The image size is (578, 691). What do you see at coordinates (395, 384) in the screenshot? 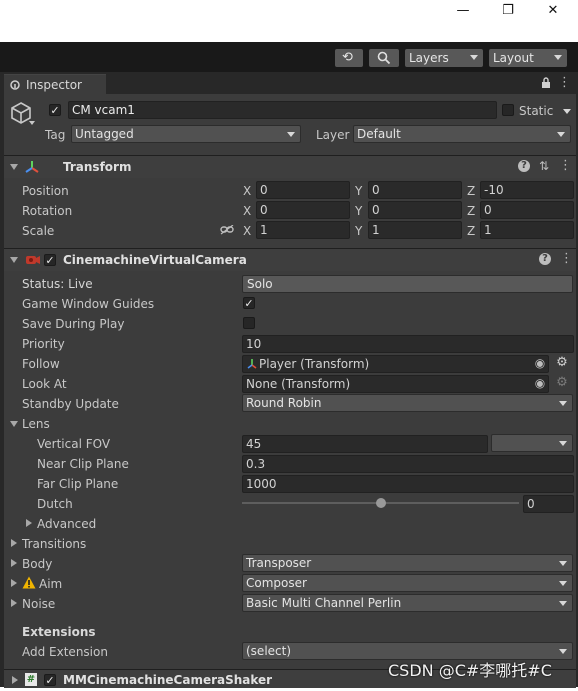
I see `look-at-field: None (Transform)` at bounding box center [395, 384].